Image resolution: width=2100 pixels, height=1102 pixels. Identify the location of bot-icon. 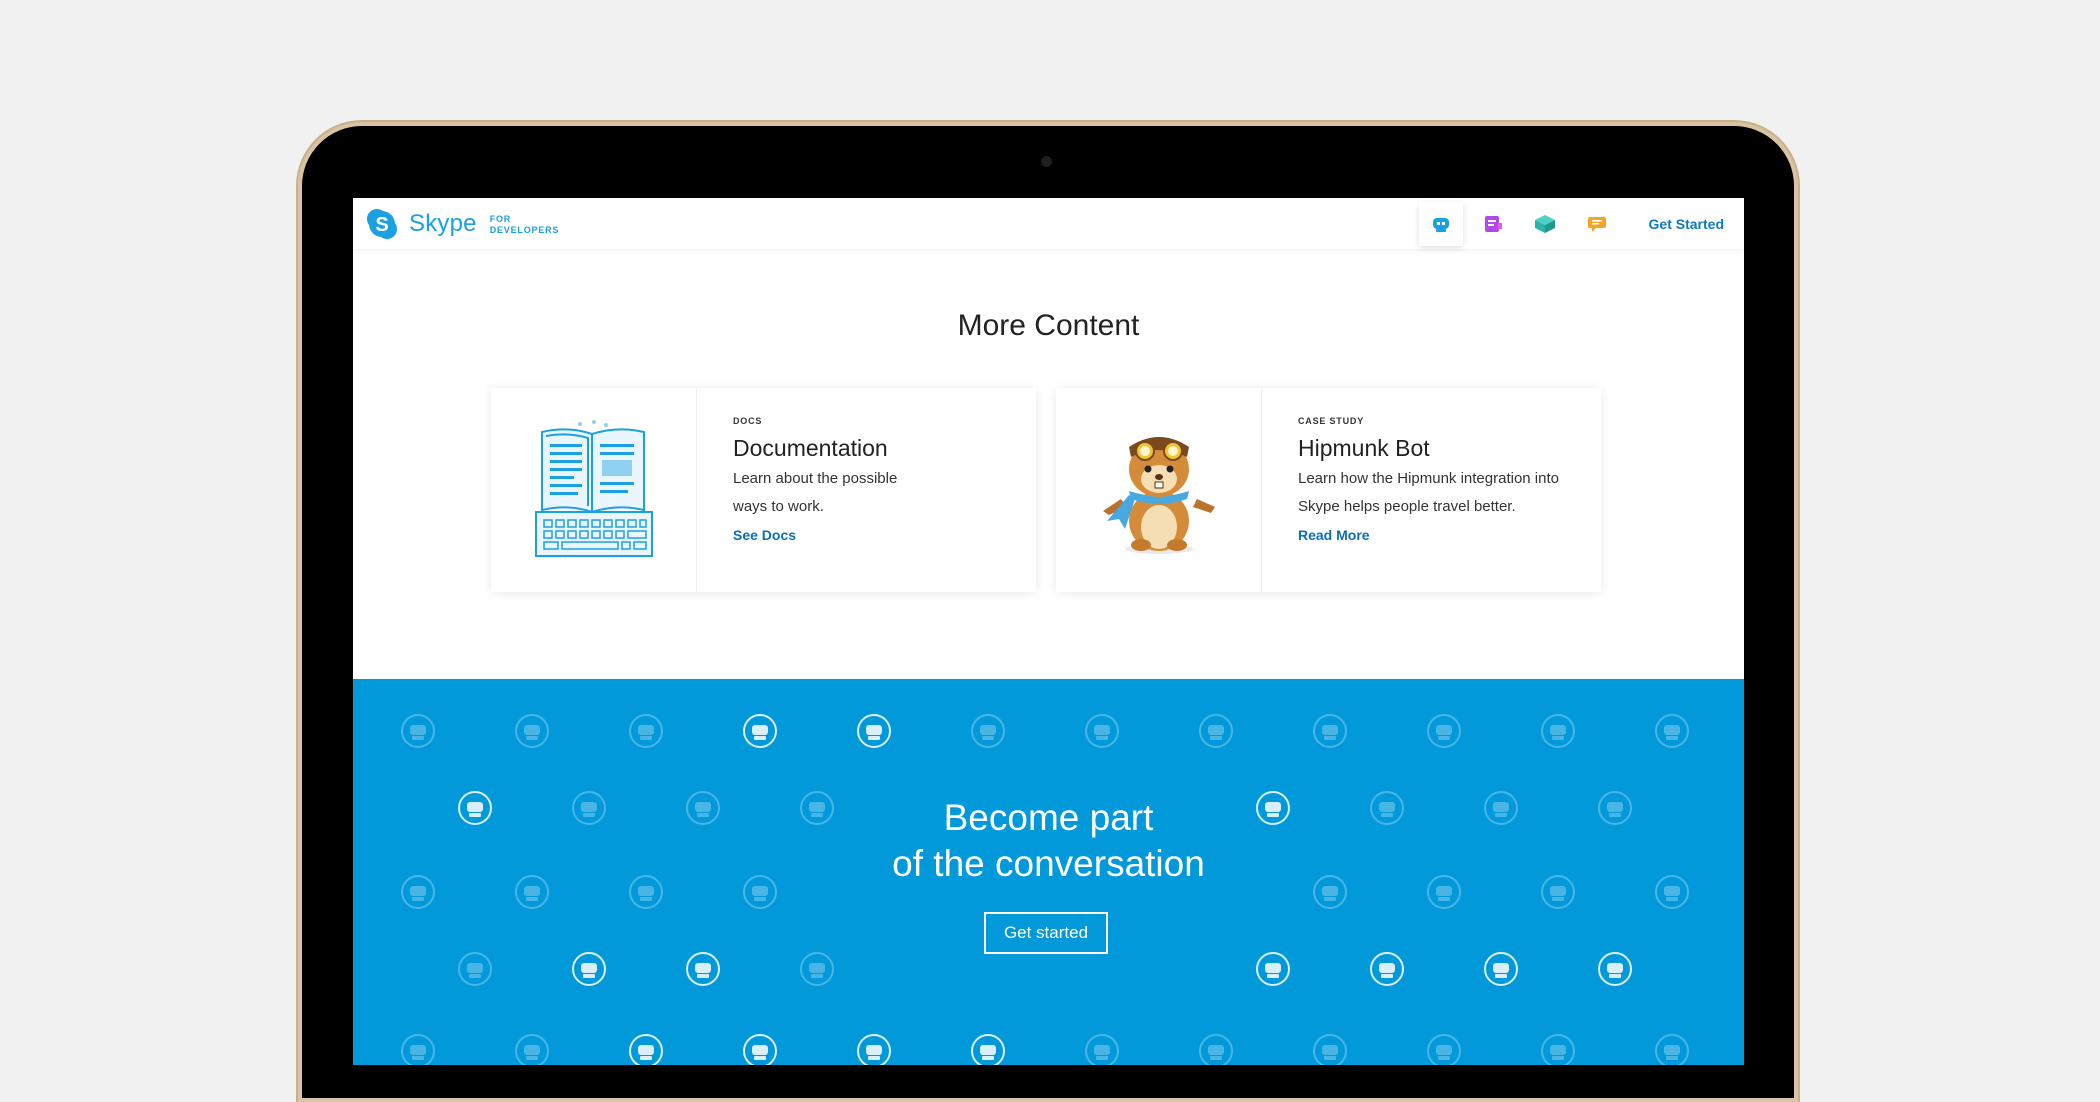
(1440, 224).